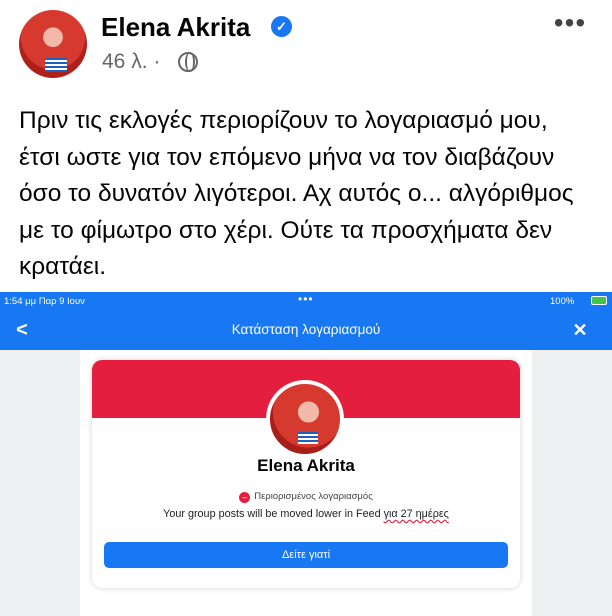 This screenshot has width=612, height=616. I want to click on close-icon: ✕, so click(580, 330).